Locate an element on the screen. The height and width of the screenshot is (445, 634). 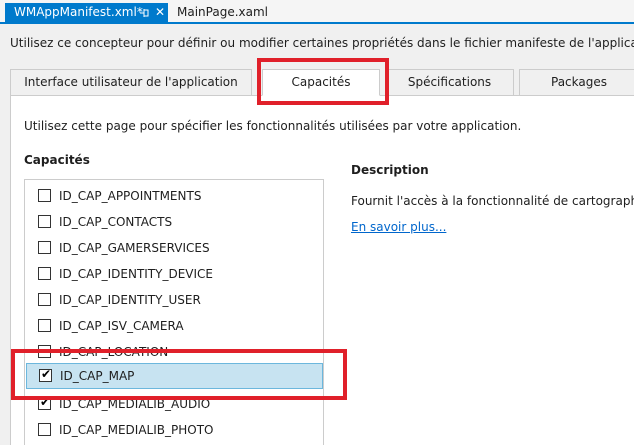
capability-label: ID_CAP_MEDIALIB_PHOTO is located at coordinates (136, 430).